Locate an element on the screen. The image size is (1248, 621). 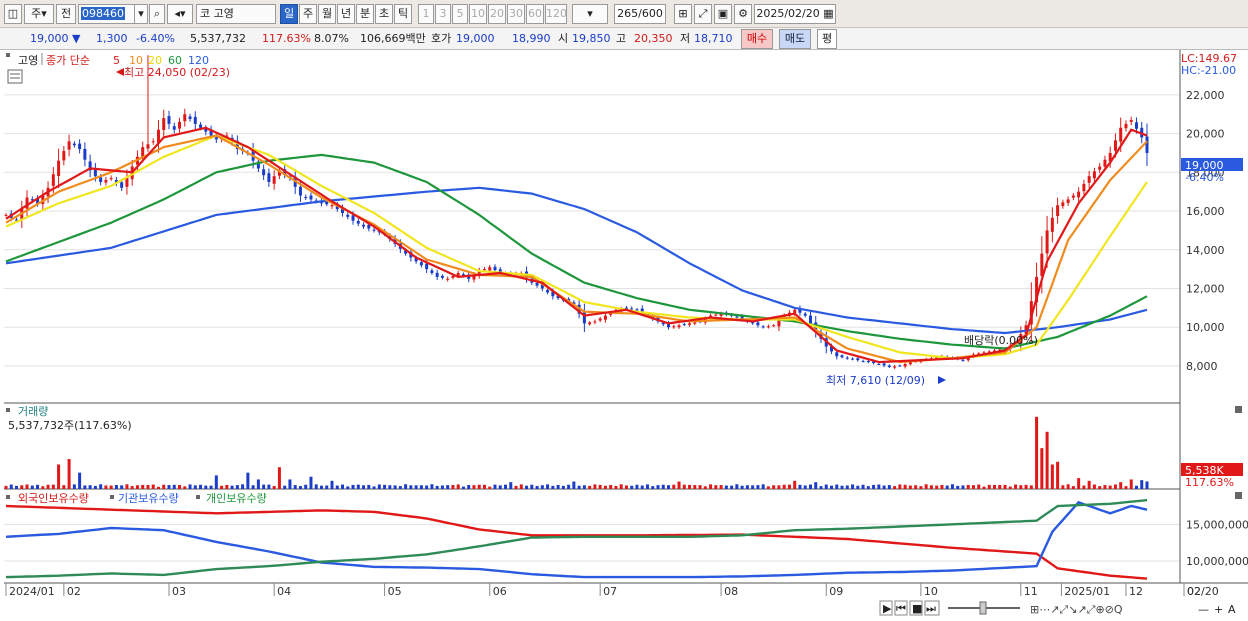
date-field: 2025/02/20 ▦ is located at coordinates (795, 14).